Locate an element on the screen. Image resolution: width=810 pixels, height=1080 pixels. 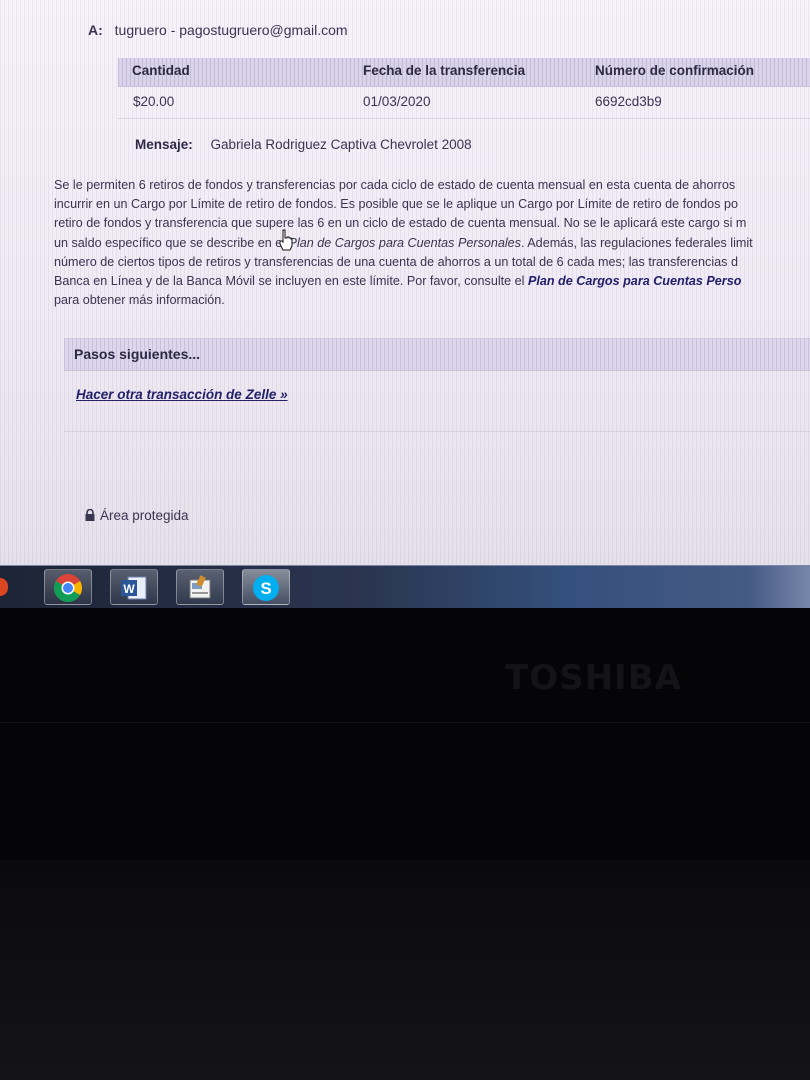
notice-line: para obtener más información. is located at coordinates (139, 300).